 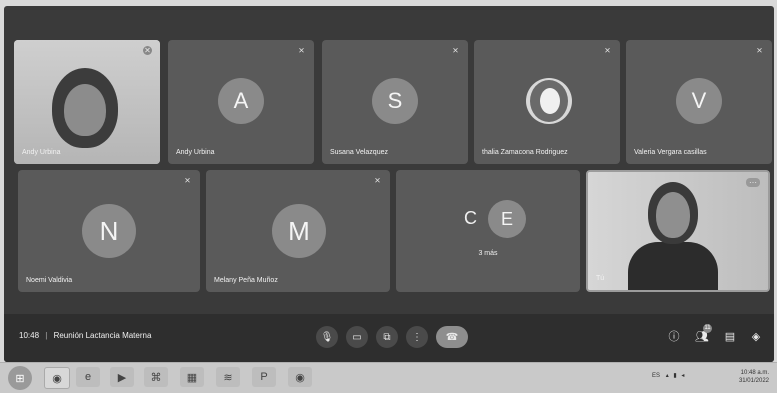 I want to click on taskbar-powerpoint: P, so click(x=264, y=377).